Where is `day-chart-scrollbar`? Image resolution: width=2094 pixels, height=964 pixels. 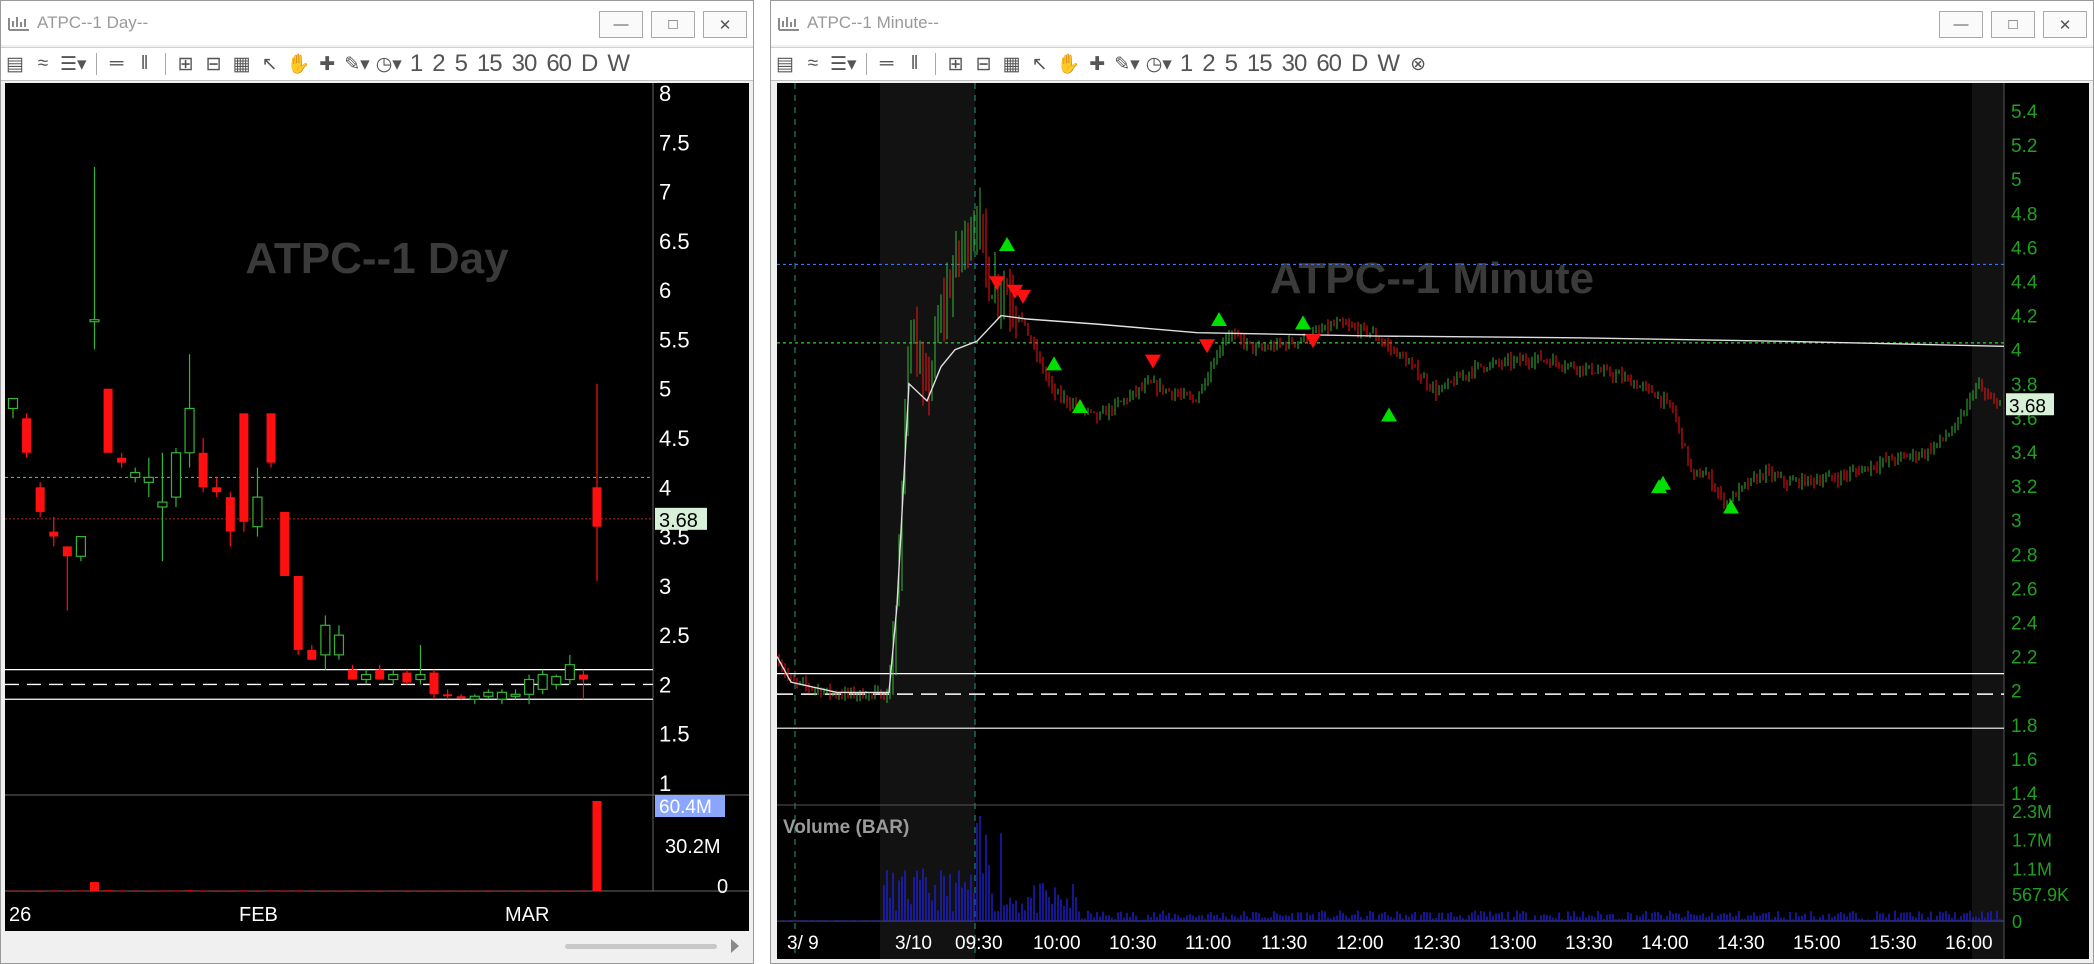 day-chart-scrollbar is located at coordinates (377, 947).